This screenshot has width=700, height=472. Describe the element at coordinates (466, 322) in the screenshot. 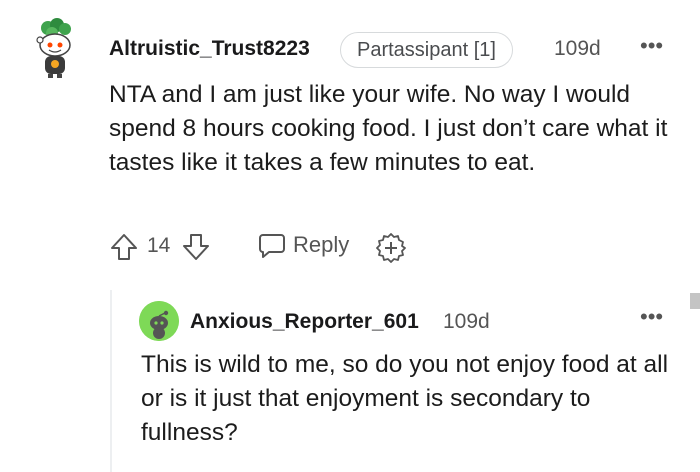

I see `reply-timestamp: 109d` at that location.